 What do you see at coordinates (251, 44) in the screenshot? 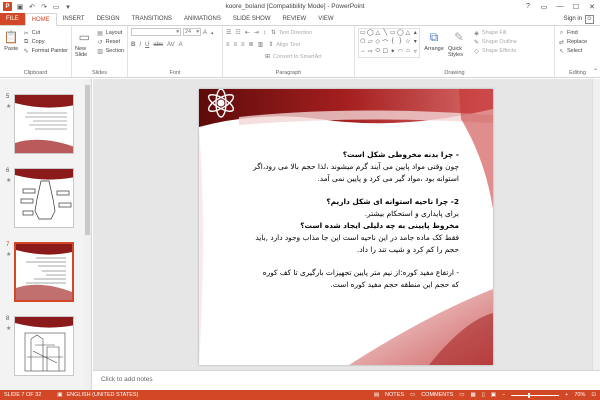
I see `justify-icon: ≣` at bounding box center [251, 44].